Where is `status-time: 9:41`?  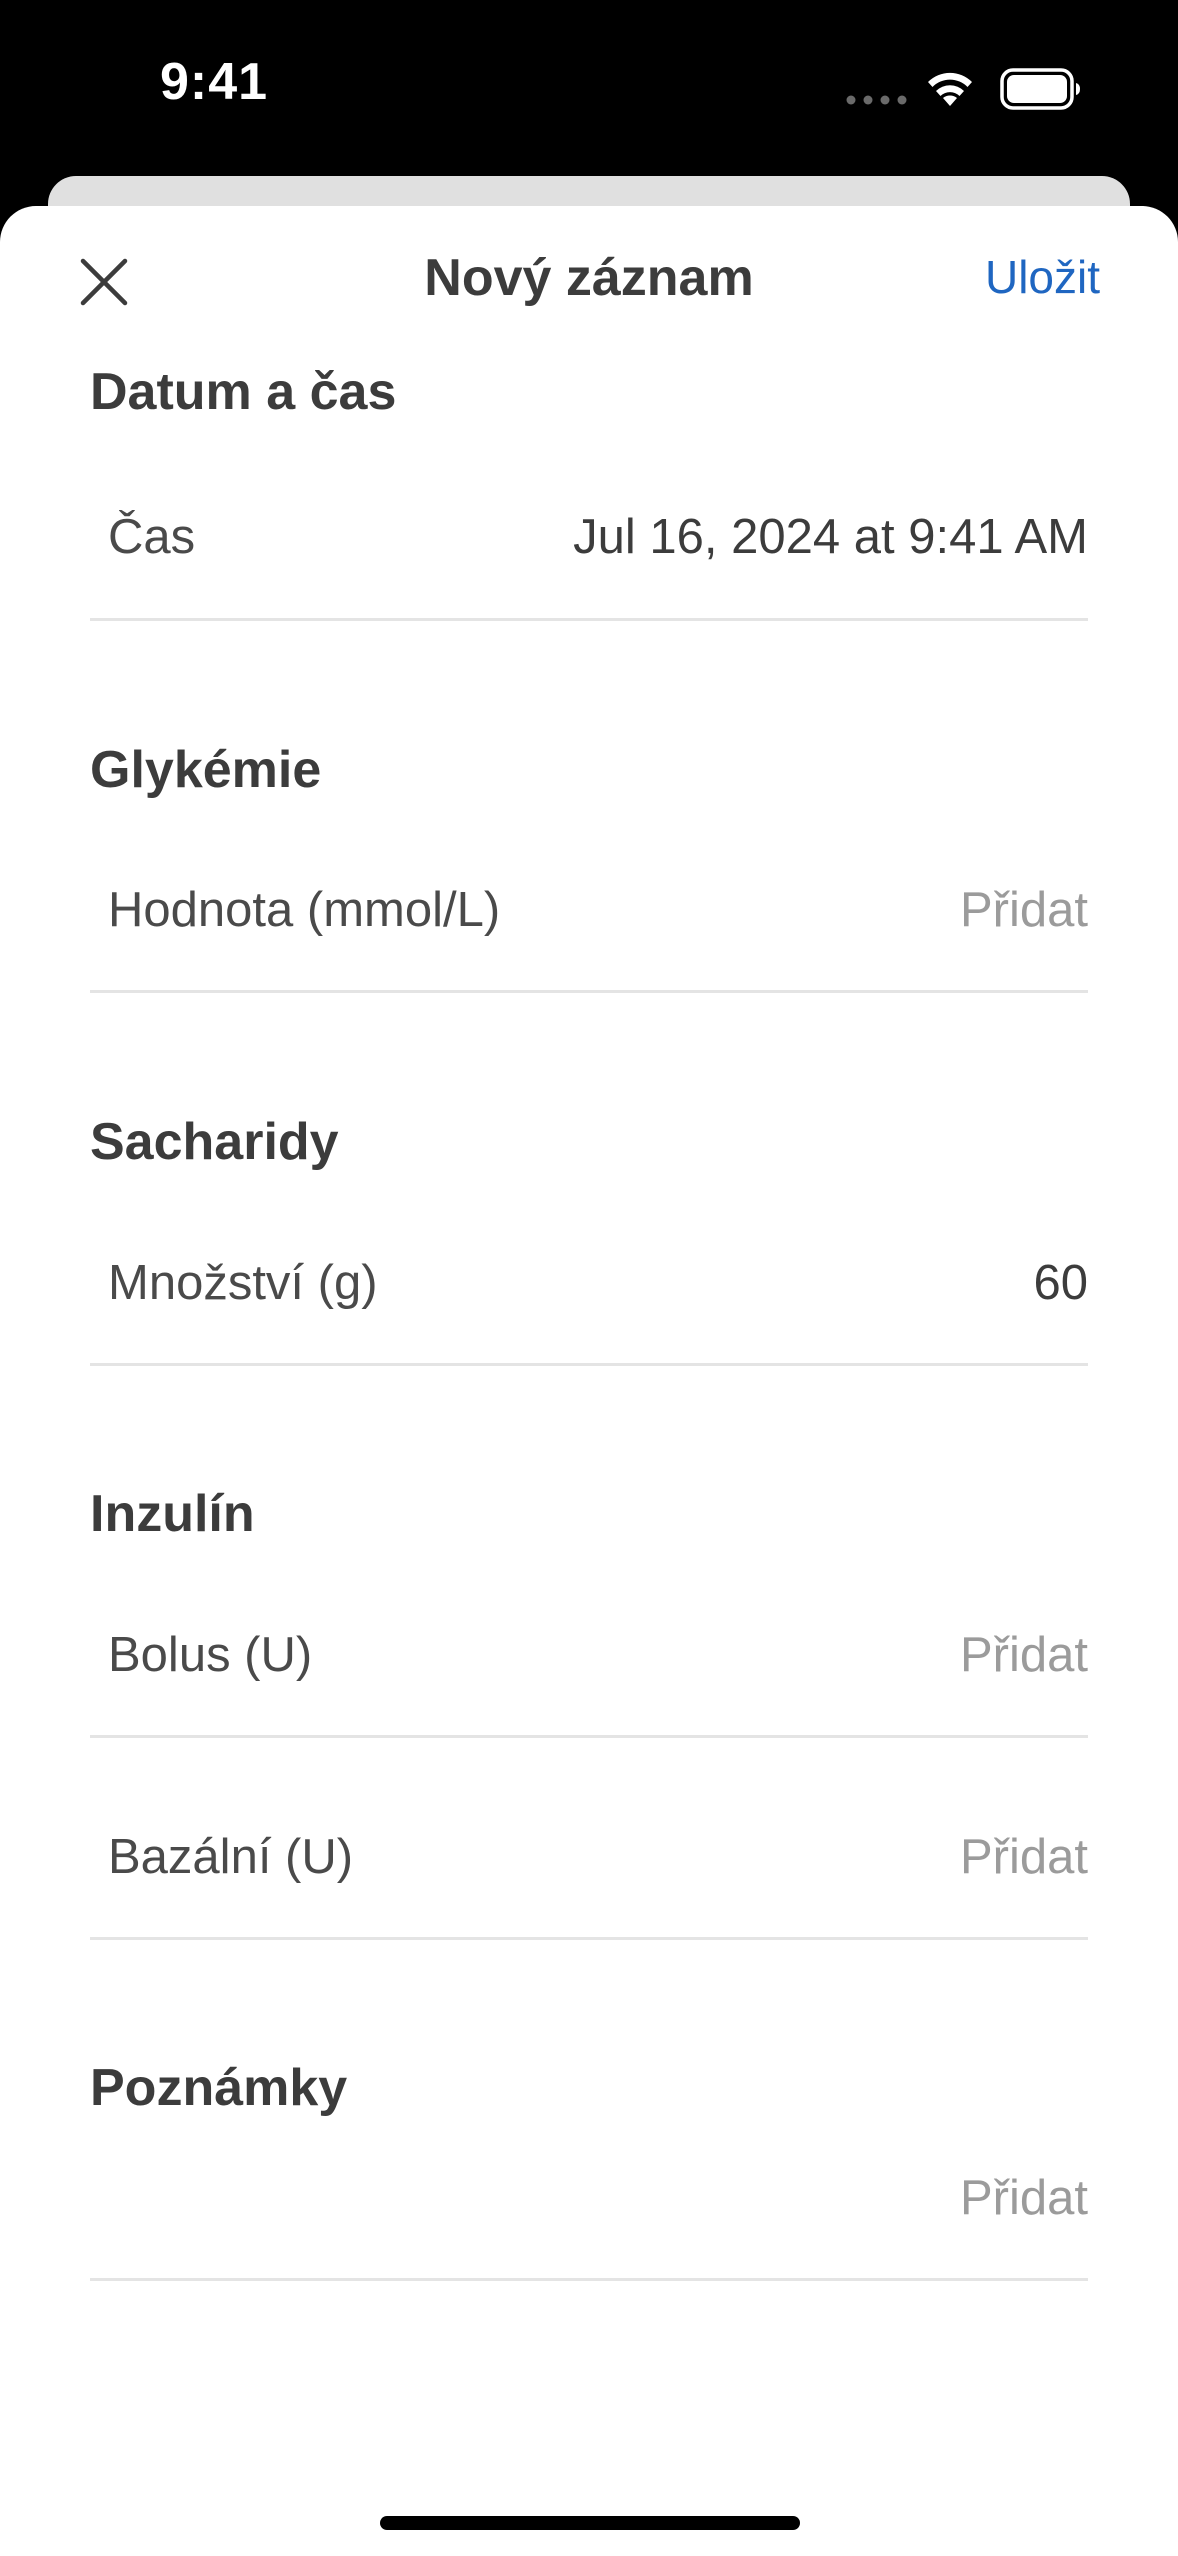 status-time: 9:41 is located at coordinates (214, 82).